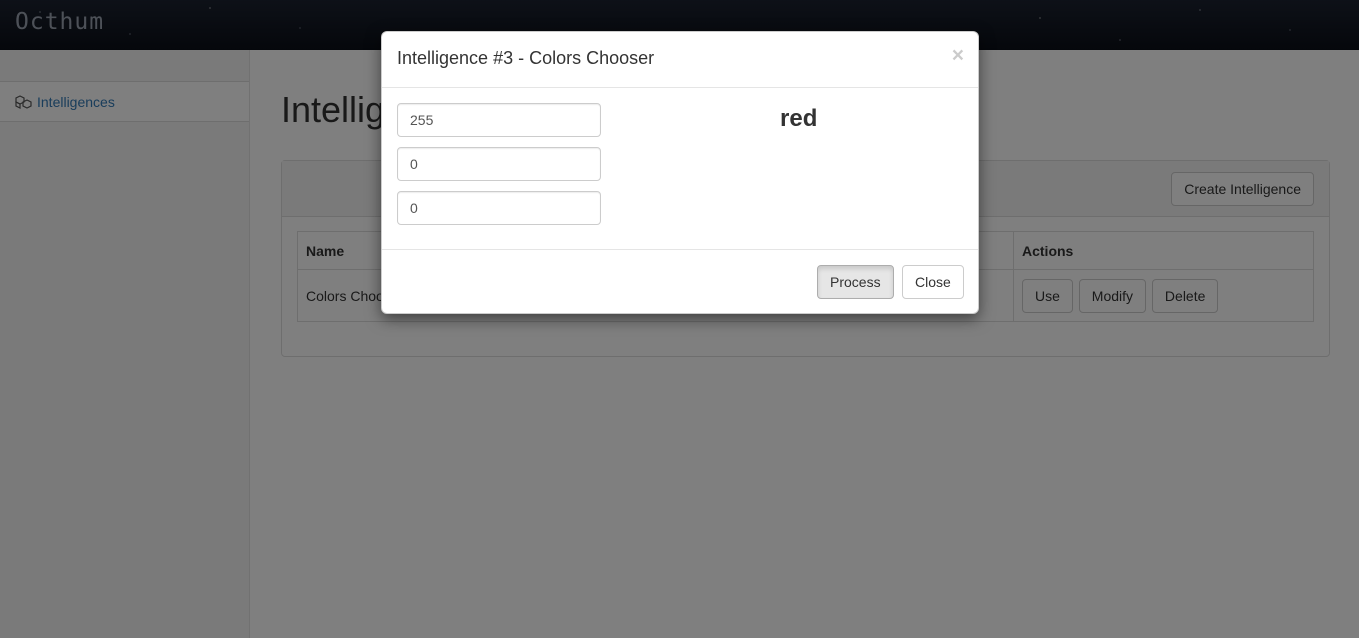  What do you see at coordinates (499, 208) in the screenshot?
I see `blue-value-input` at bounding box center [499, 208].